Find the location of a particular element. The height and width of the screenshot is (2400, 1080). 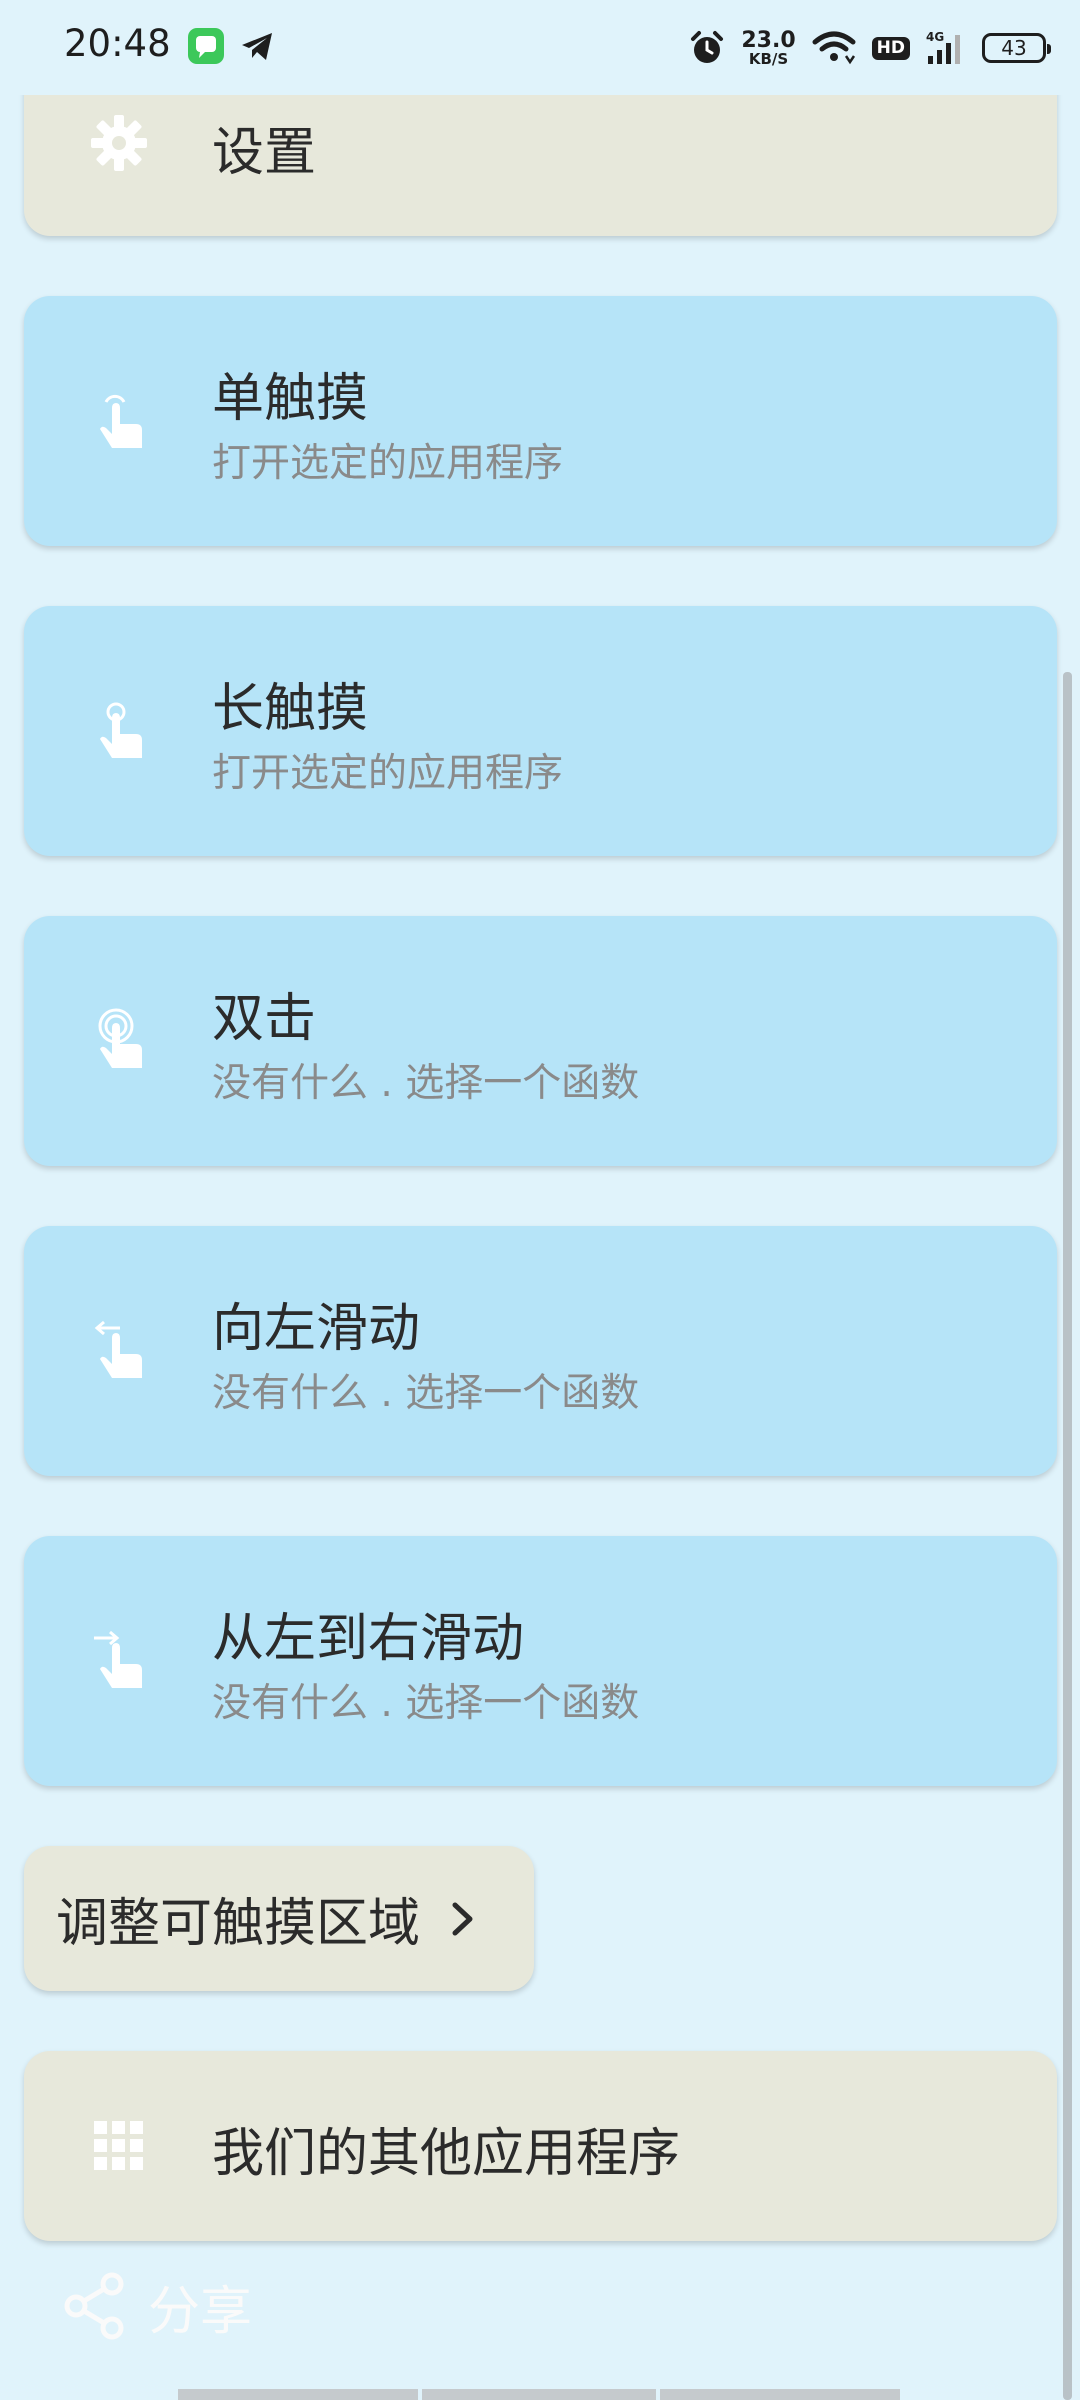

telegram-icon is located at coordinates (257, 46).